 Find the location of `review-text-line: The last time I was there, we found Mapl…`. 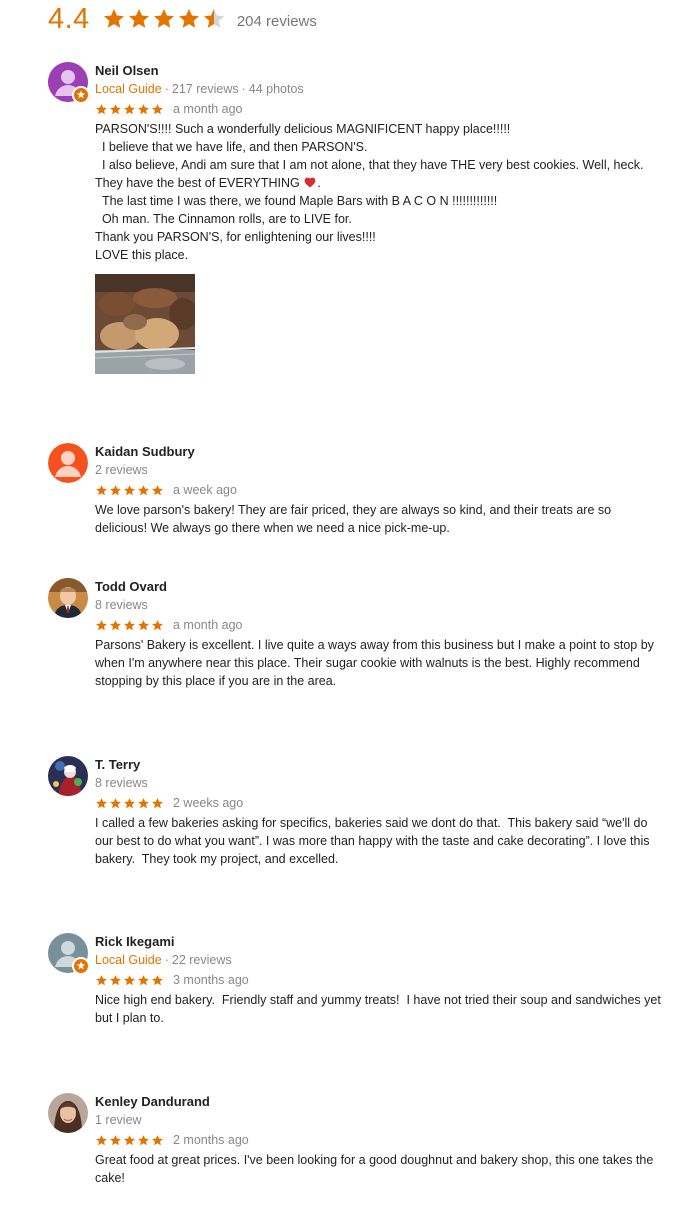

review-text-line: The last time I was there, we found Mapl… is located at coordinates (296, 201).